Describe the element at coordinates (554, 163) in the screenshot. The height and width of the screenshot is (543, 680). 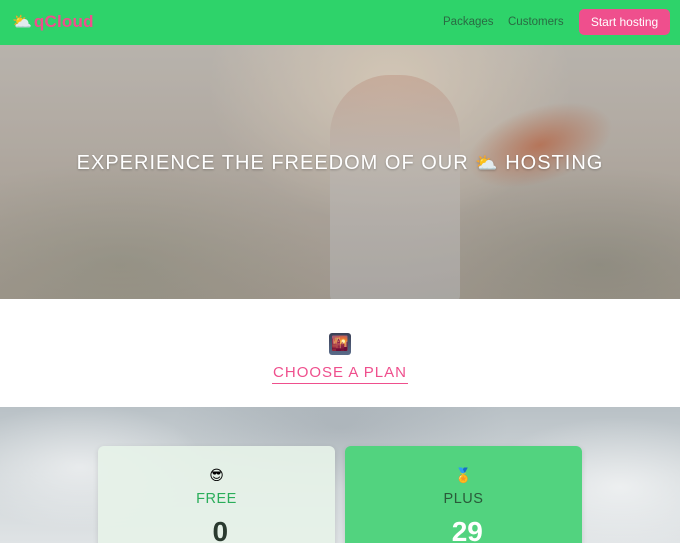
I see `hero-title-after: HOSTING` at that location.